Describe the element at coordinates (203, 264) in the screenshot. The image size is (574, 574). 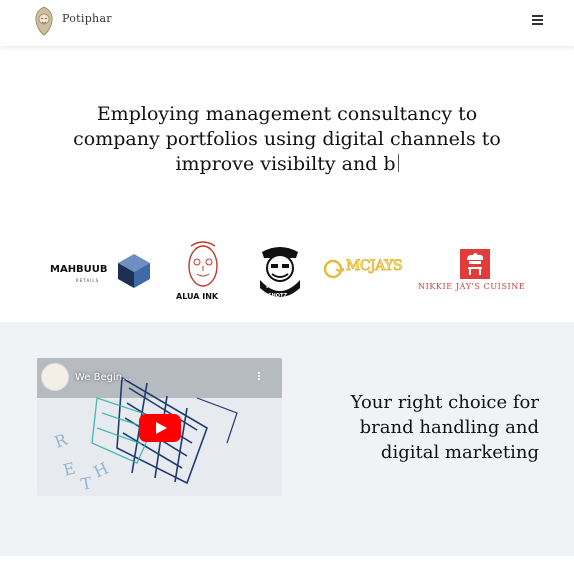
I see `alua-mask-icon` at that location.